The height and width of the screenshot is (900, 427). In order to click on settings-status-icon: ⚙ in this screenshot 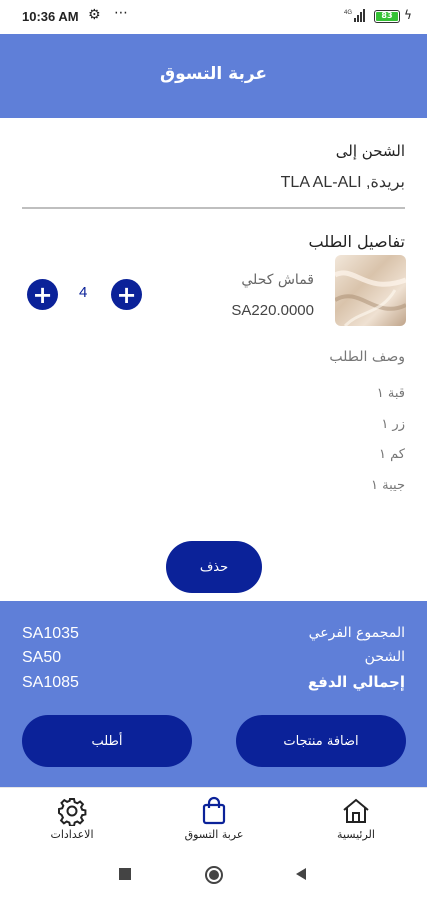, I will do `click(94, 15)`.